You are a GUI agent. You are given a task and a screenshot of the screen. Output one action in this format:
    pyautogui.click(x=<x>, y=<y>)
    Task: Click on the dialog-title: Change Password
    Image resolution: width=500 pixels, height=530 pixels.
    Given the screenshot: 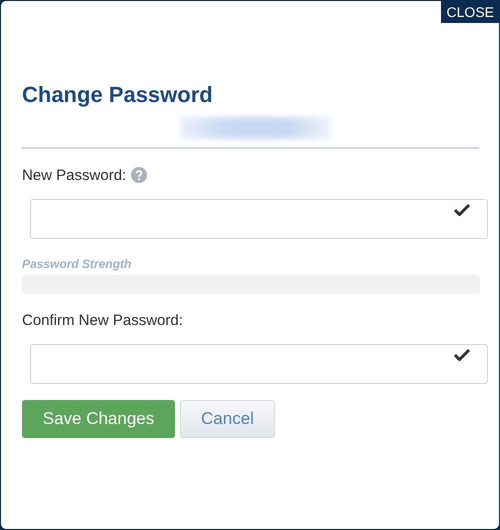 What is the action you would take?
    pyautogui.click(x=118, y=95)
    